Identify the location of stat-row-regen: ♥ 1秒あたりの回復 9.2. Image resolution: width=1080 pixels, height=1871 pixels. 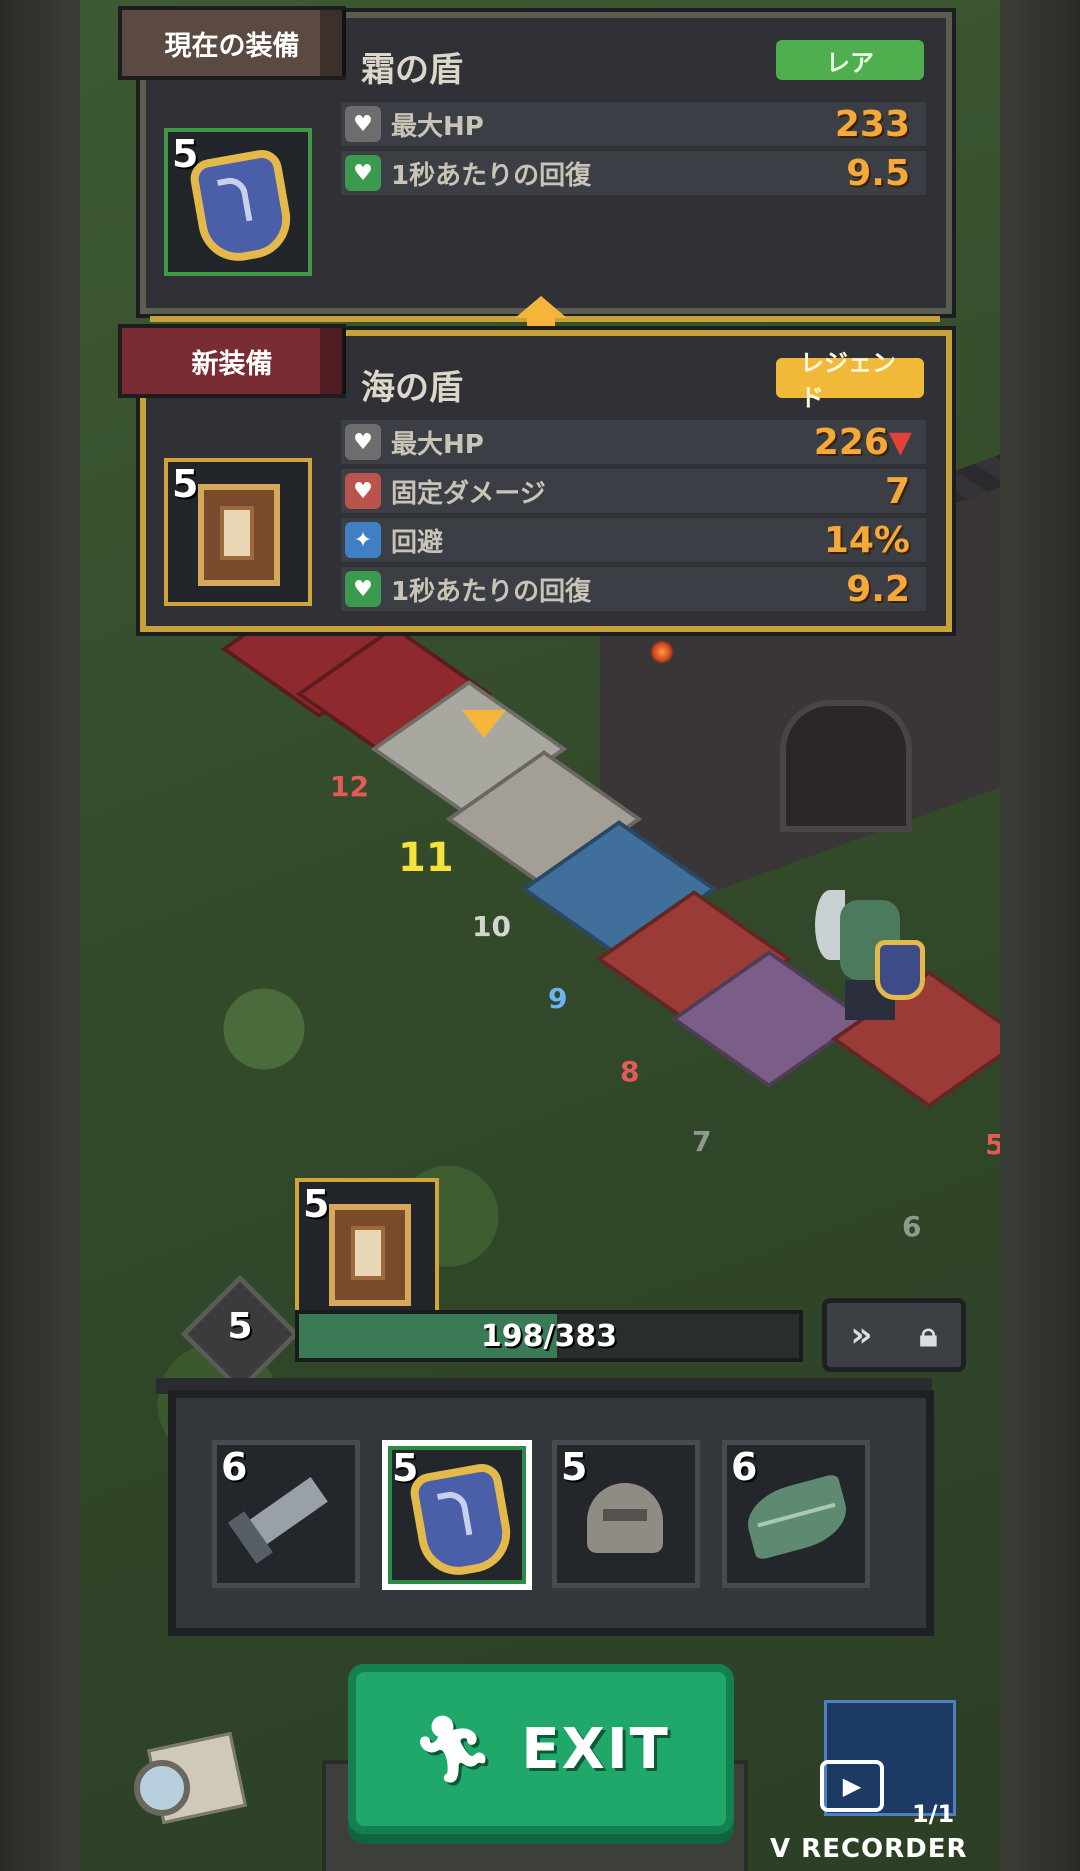
(633, 589).